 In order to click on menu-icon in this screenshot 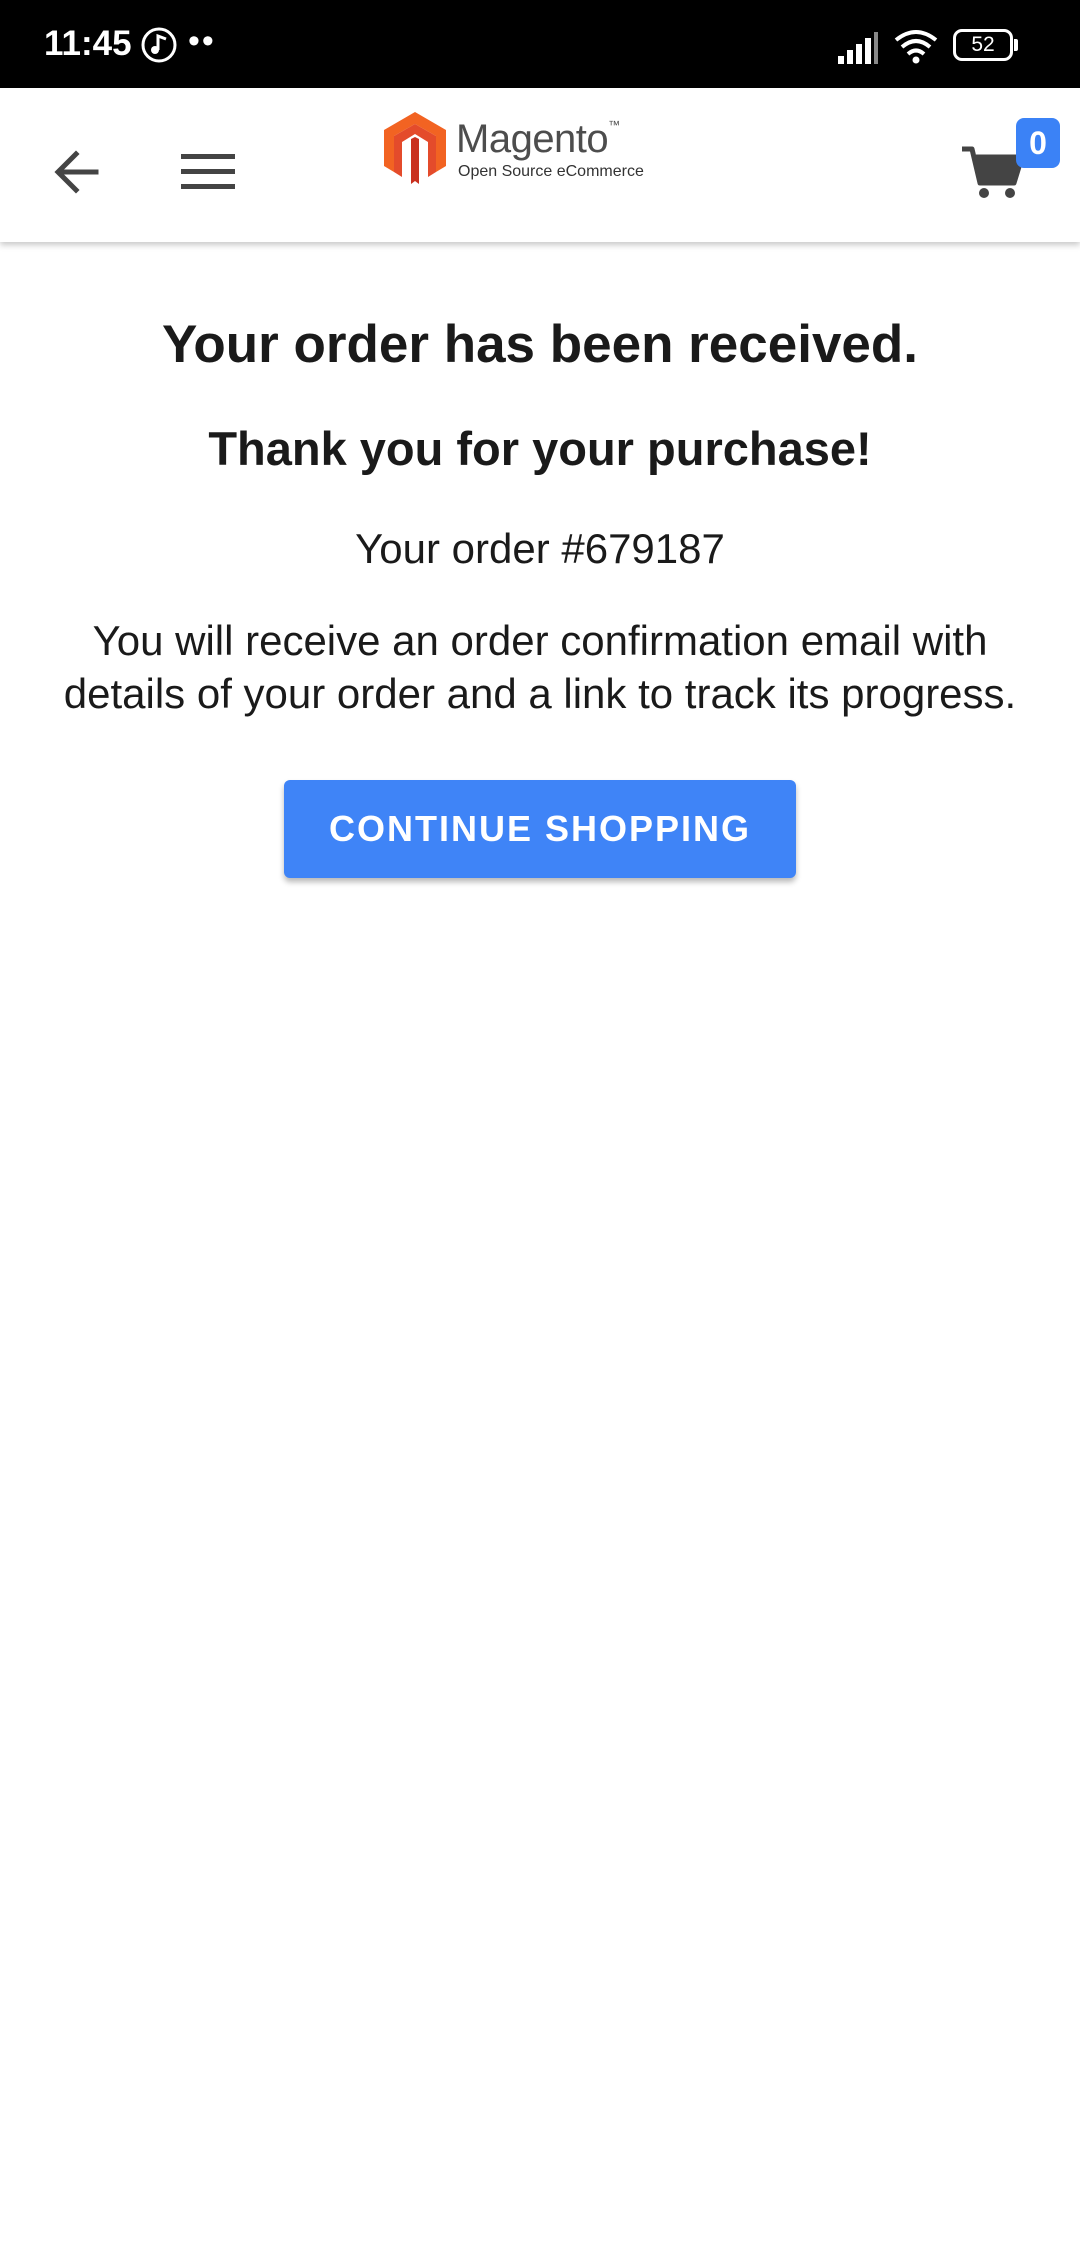, I will do `click(208, 171)`.